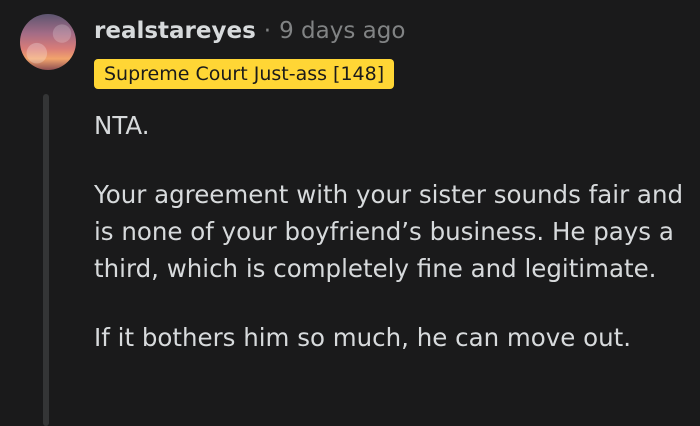  Describe the element at coordinates (48, 42) in the screenshot. I see `user-avatar-icon` at that location.